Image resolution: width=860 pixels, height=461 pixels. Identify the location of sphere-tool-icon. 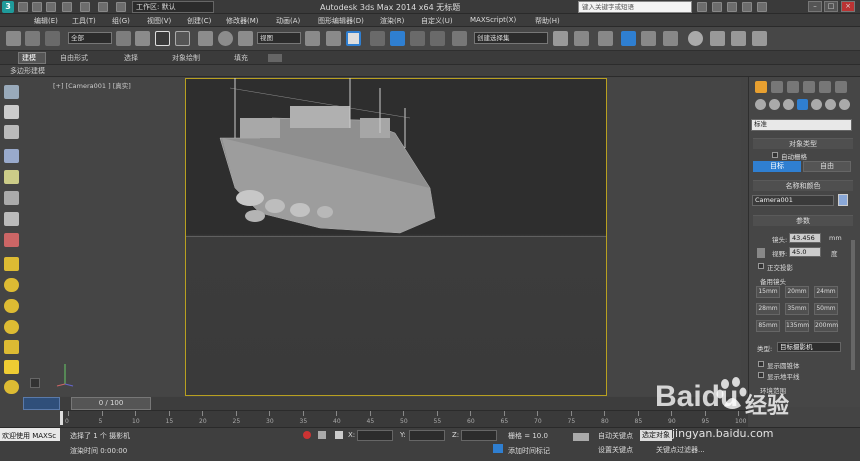
(11, 219).